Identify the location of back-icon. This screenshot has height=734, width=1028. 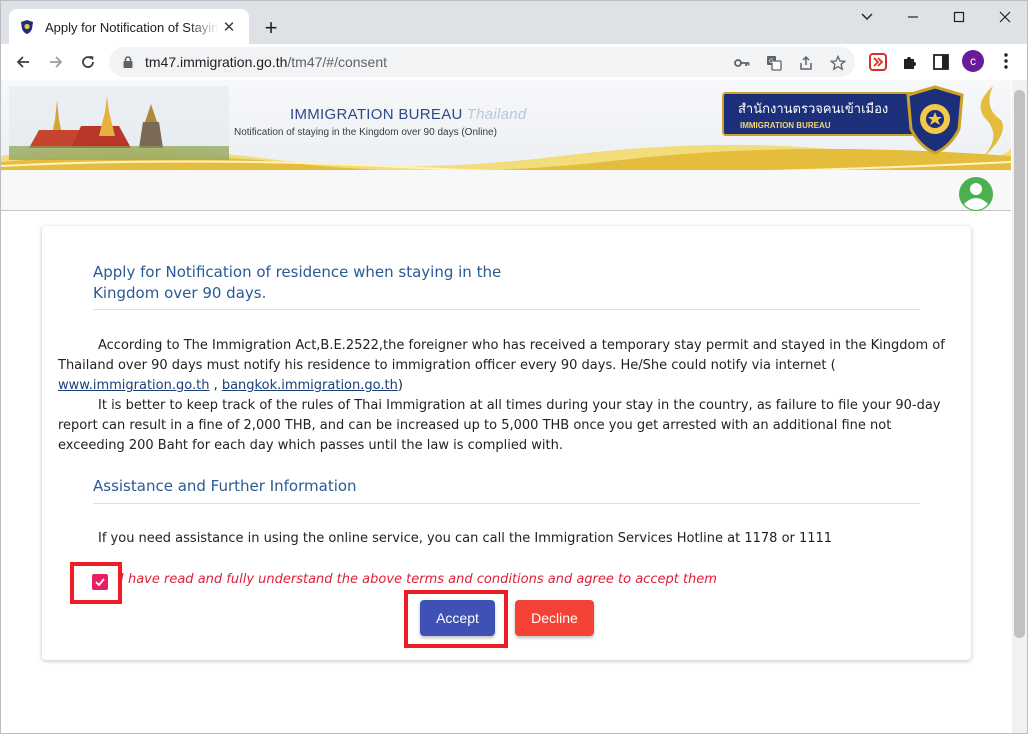
(23, 62).